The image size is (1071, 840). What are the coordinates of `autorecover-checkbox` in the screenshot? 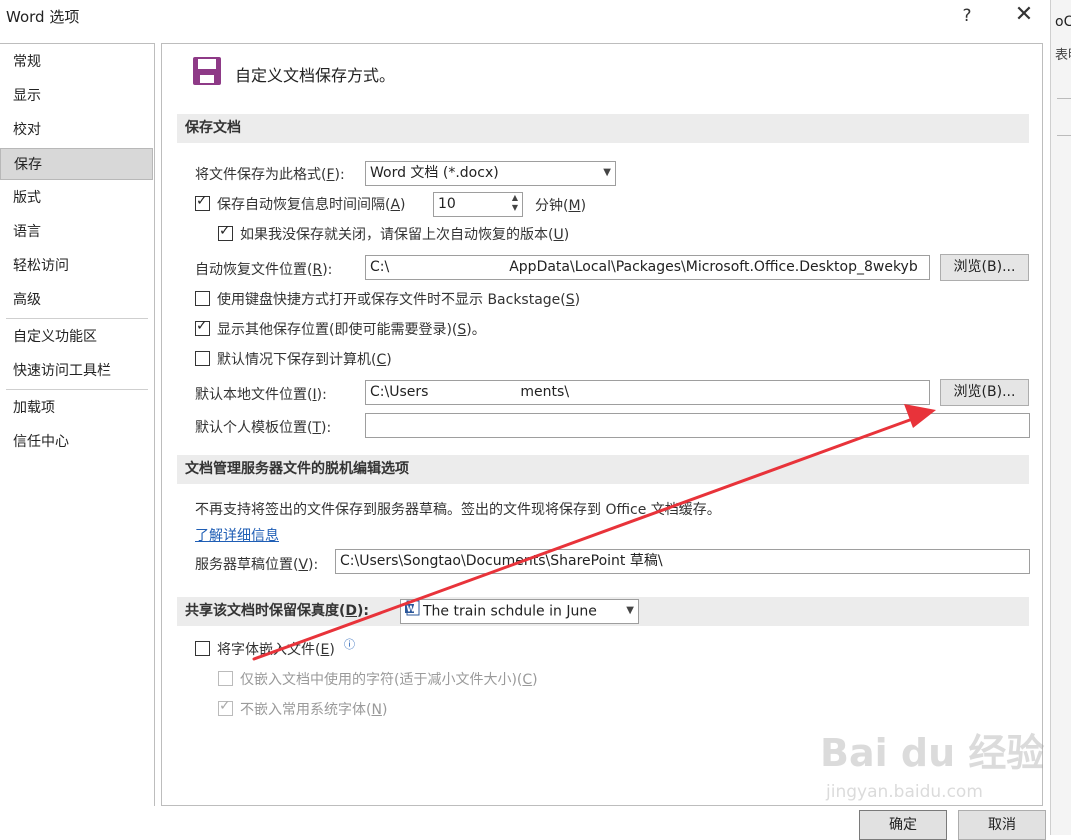 It's located at (202, 202).